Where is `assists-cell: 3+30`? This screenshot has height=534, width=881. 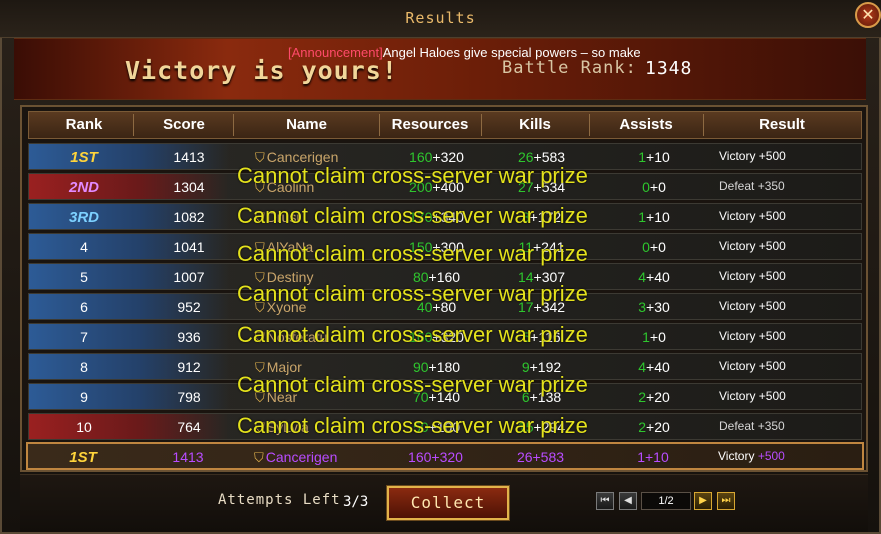 assists-cell: 3+30 is located at coordinates (654, 307).